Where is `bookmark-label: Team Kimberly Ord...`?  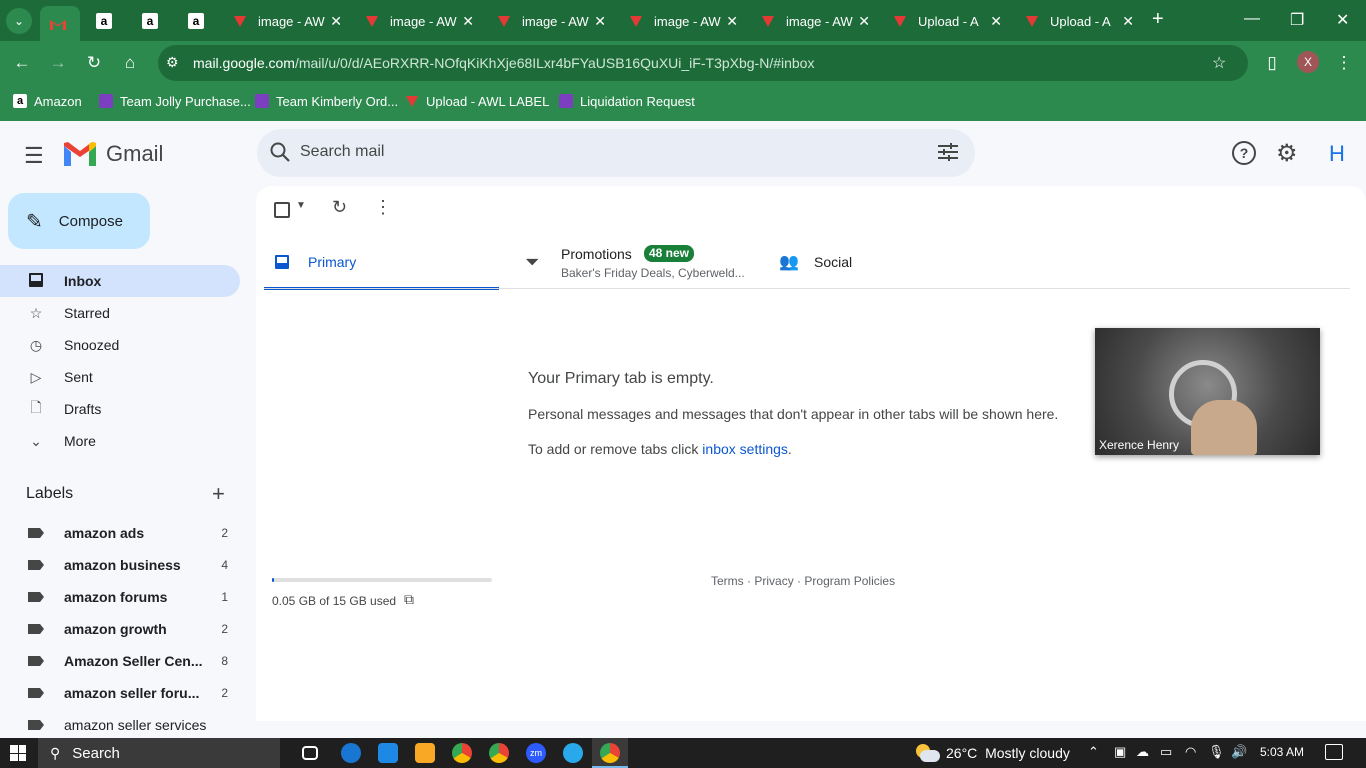 bookmark-label: Team Kimberly Ord... is located at coordinates (337, 101).